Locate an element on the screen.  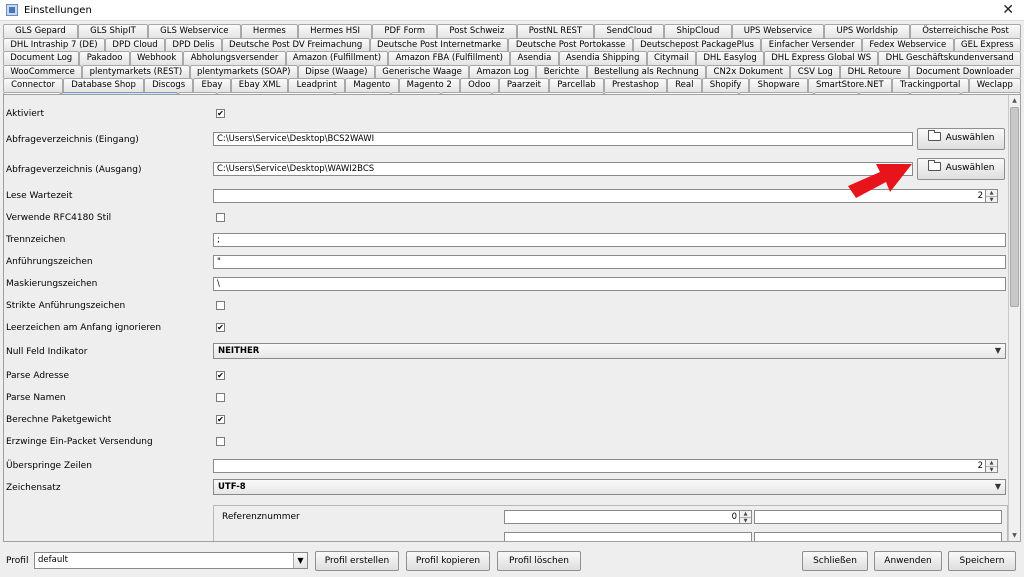
tab-shipcloud: ShipCloud is located at coordinates (698, 31).